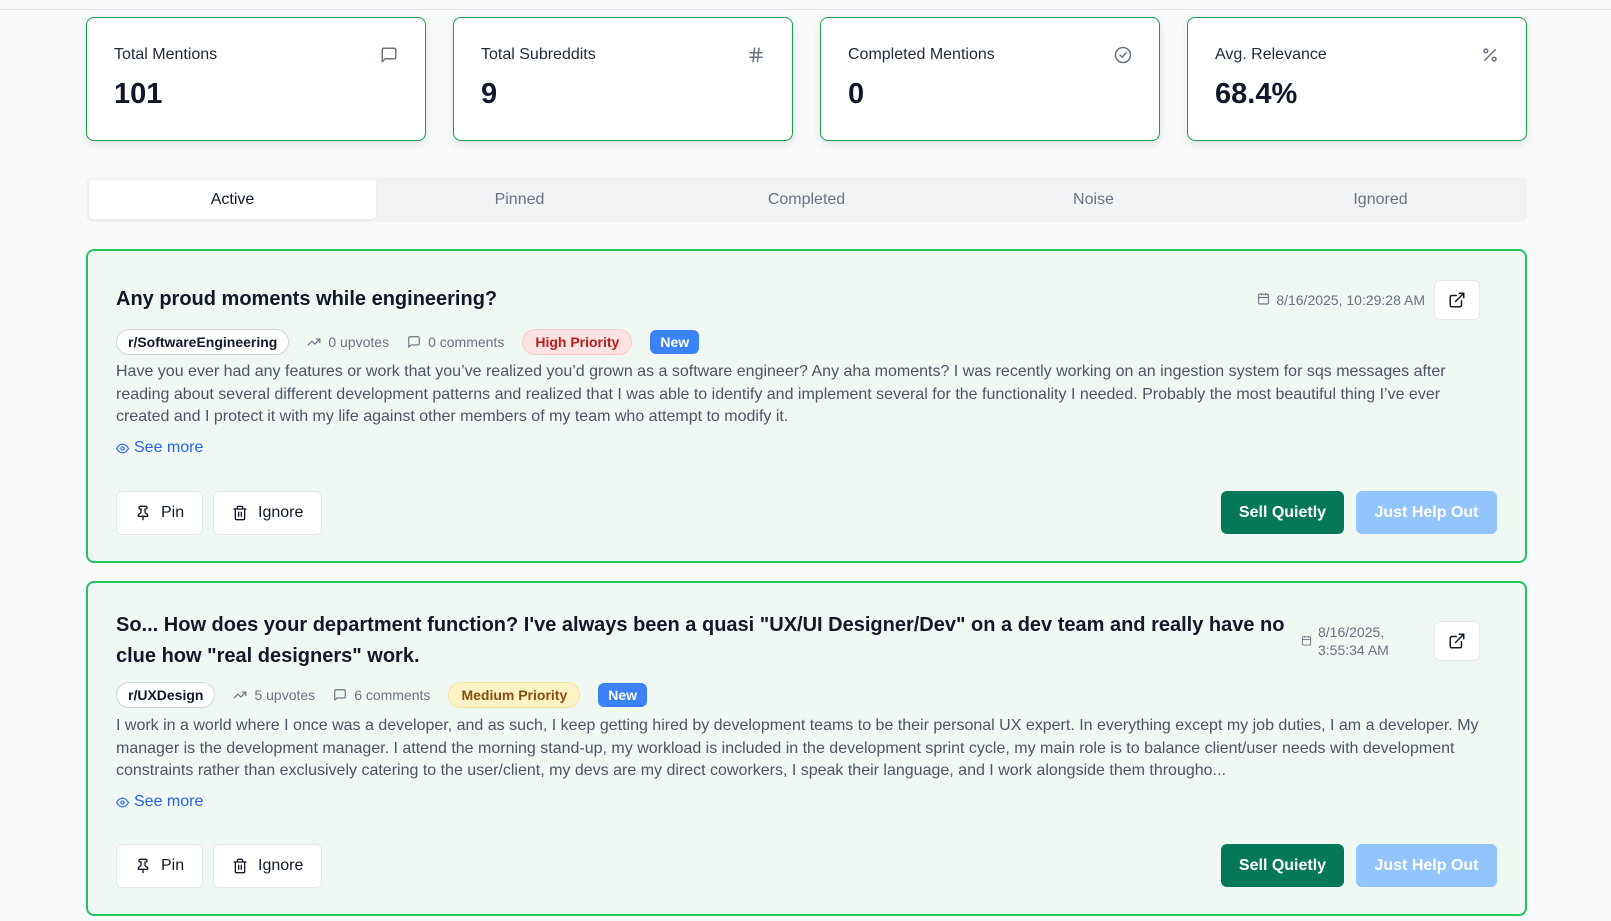  Describe the element at coordinates (1123, 55) in the screenshot. I see `check-circle-icon` at that location.